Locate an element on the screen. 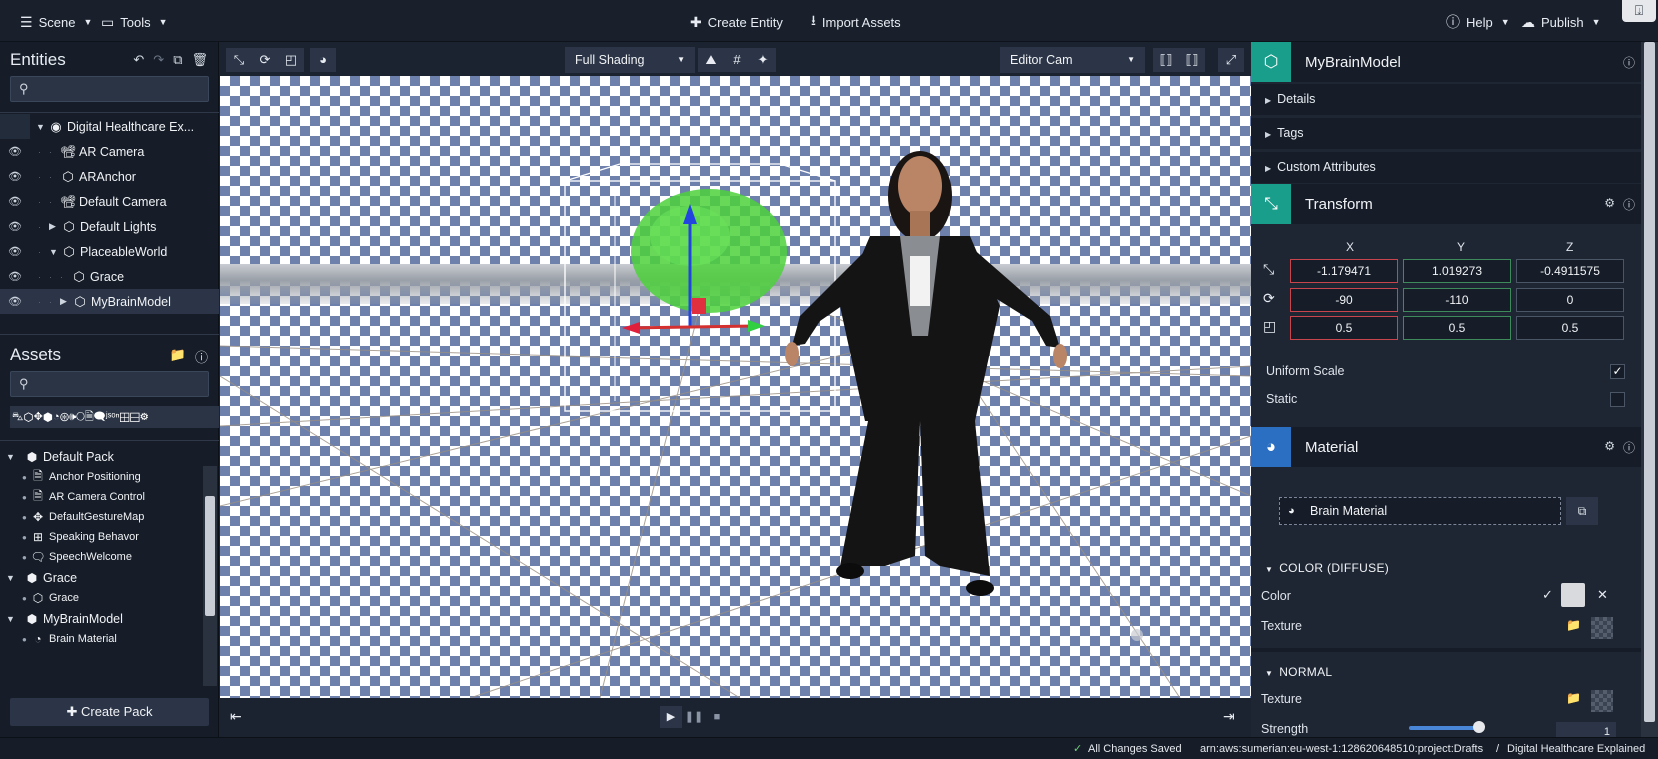 This screenshot has height=759, width=1658. texture-slot is located at coordinates (1602, 628).